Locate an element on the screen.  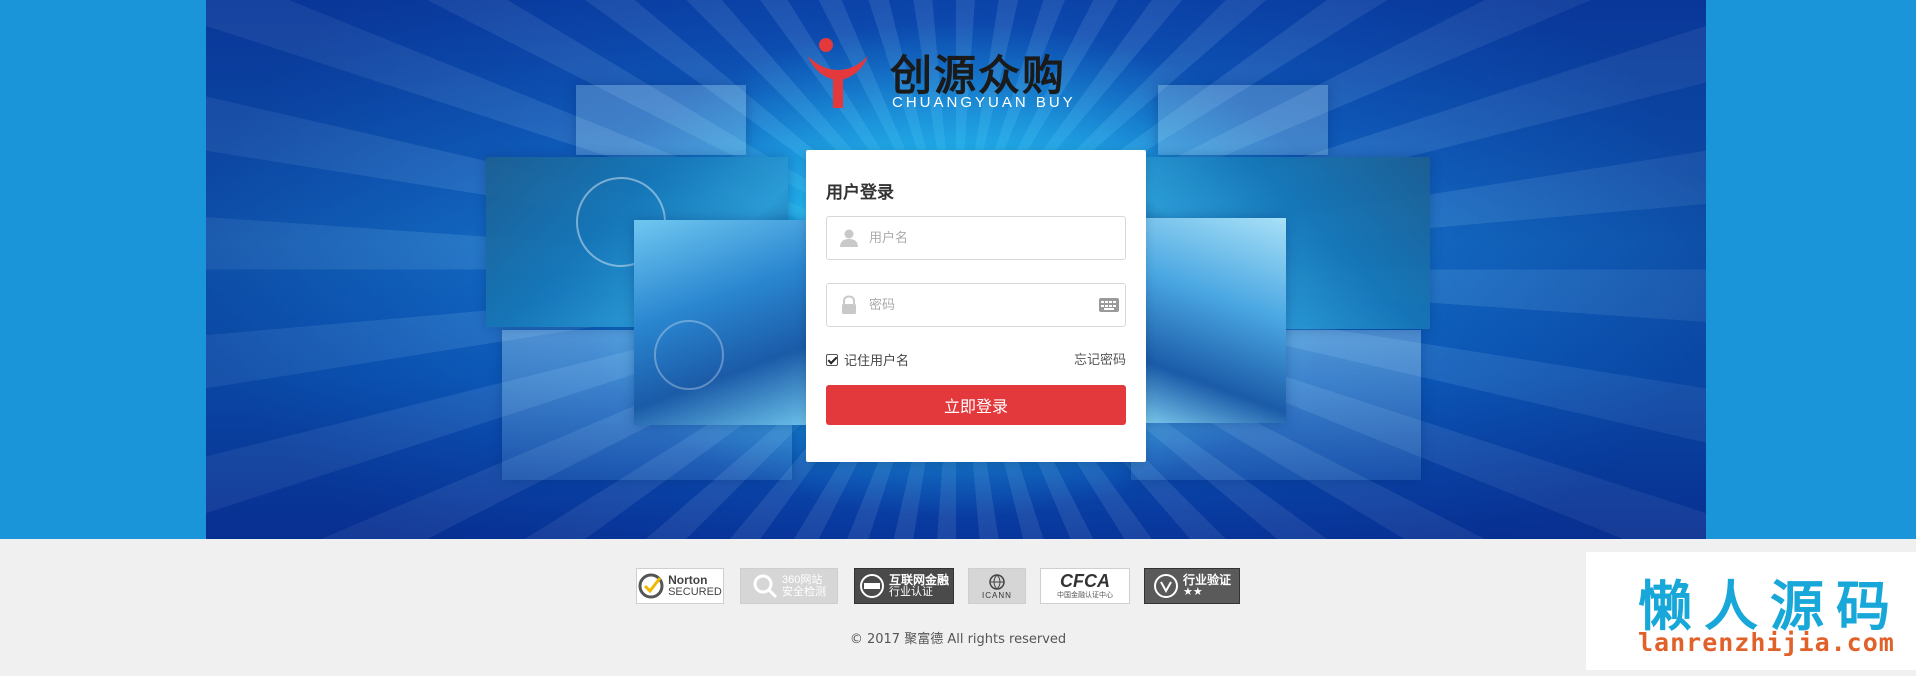
circuit-ring is located at coordinates (689, 355).